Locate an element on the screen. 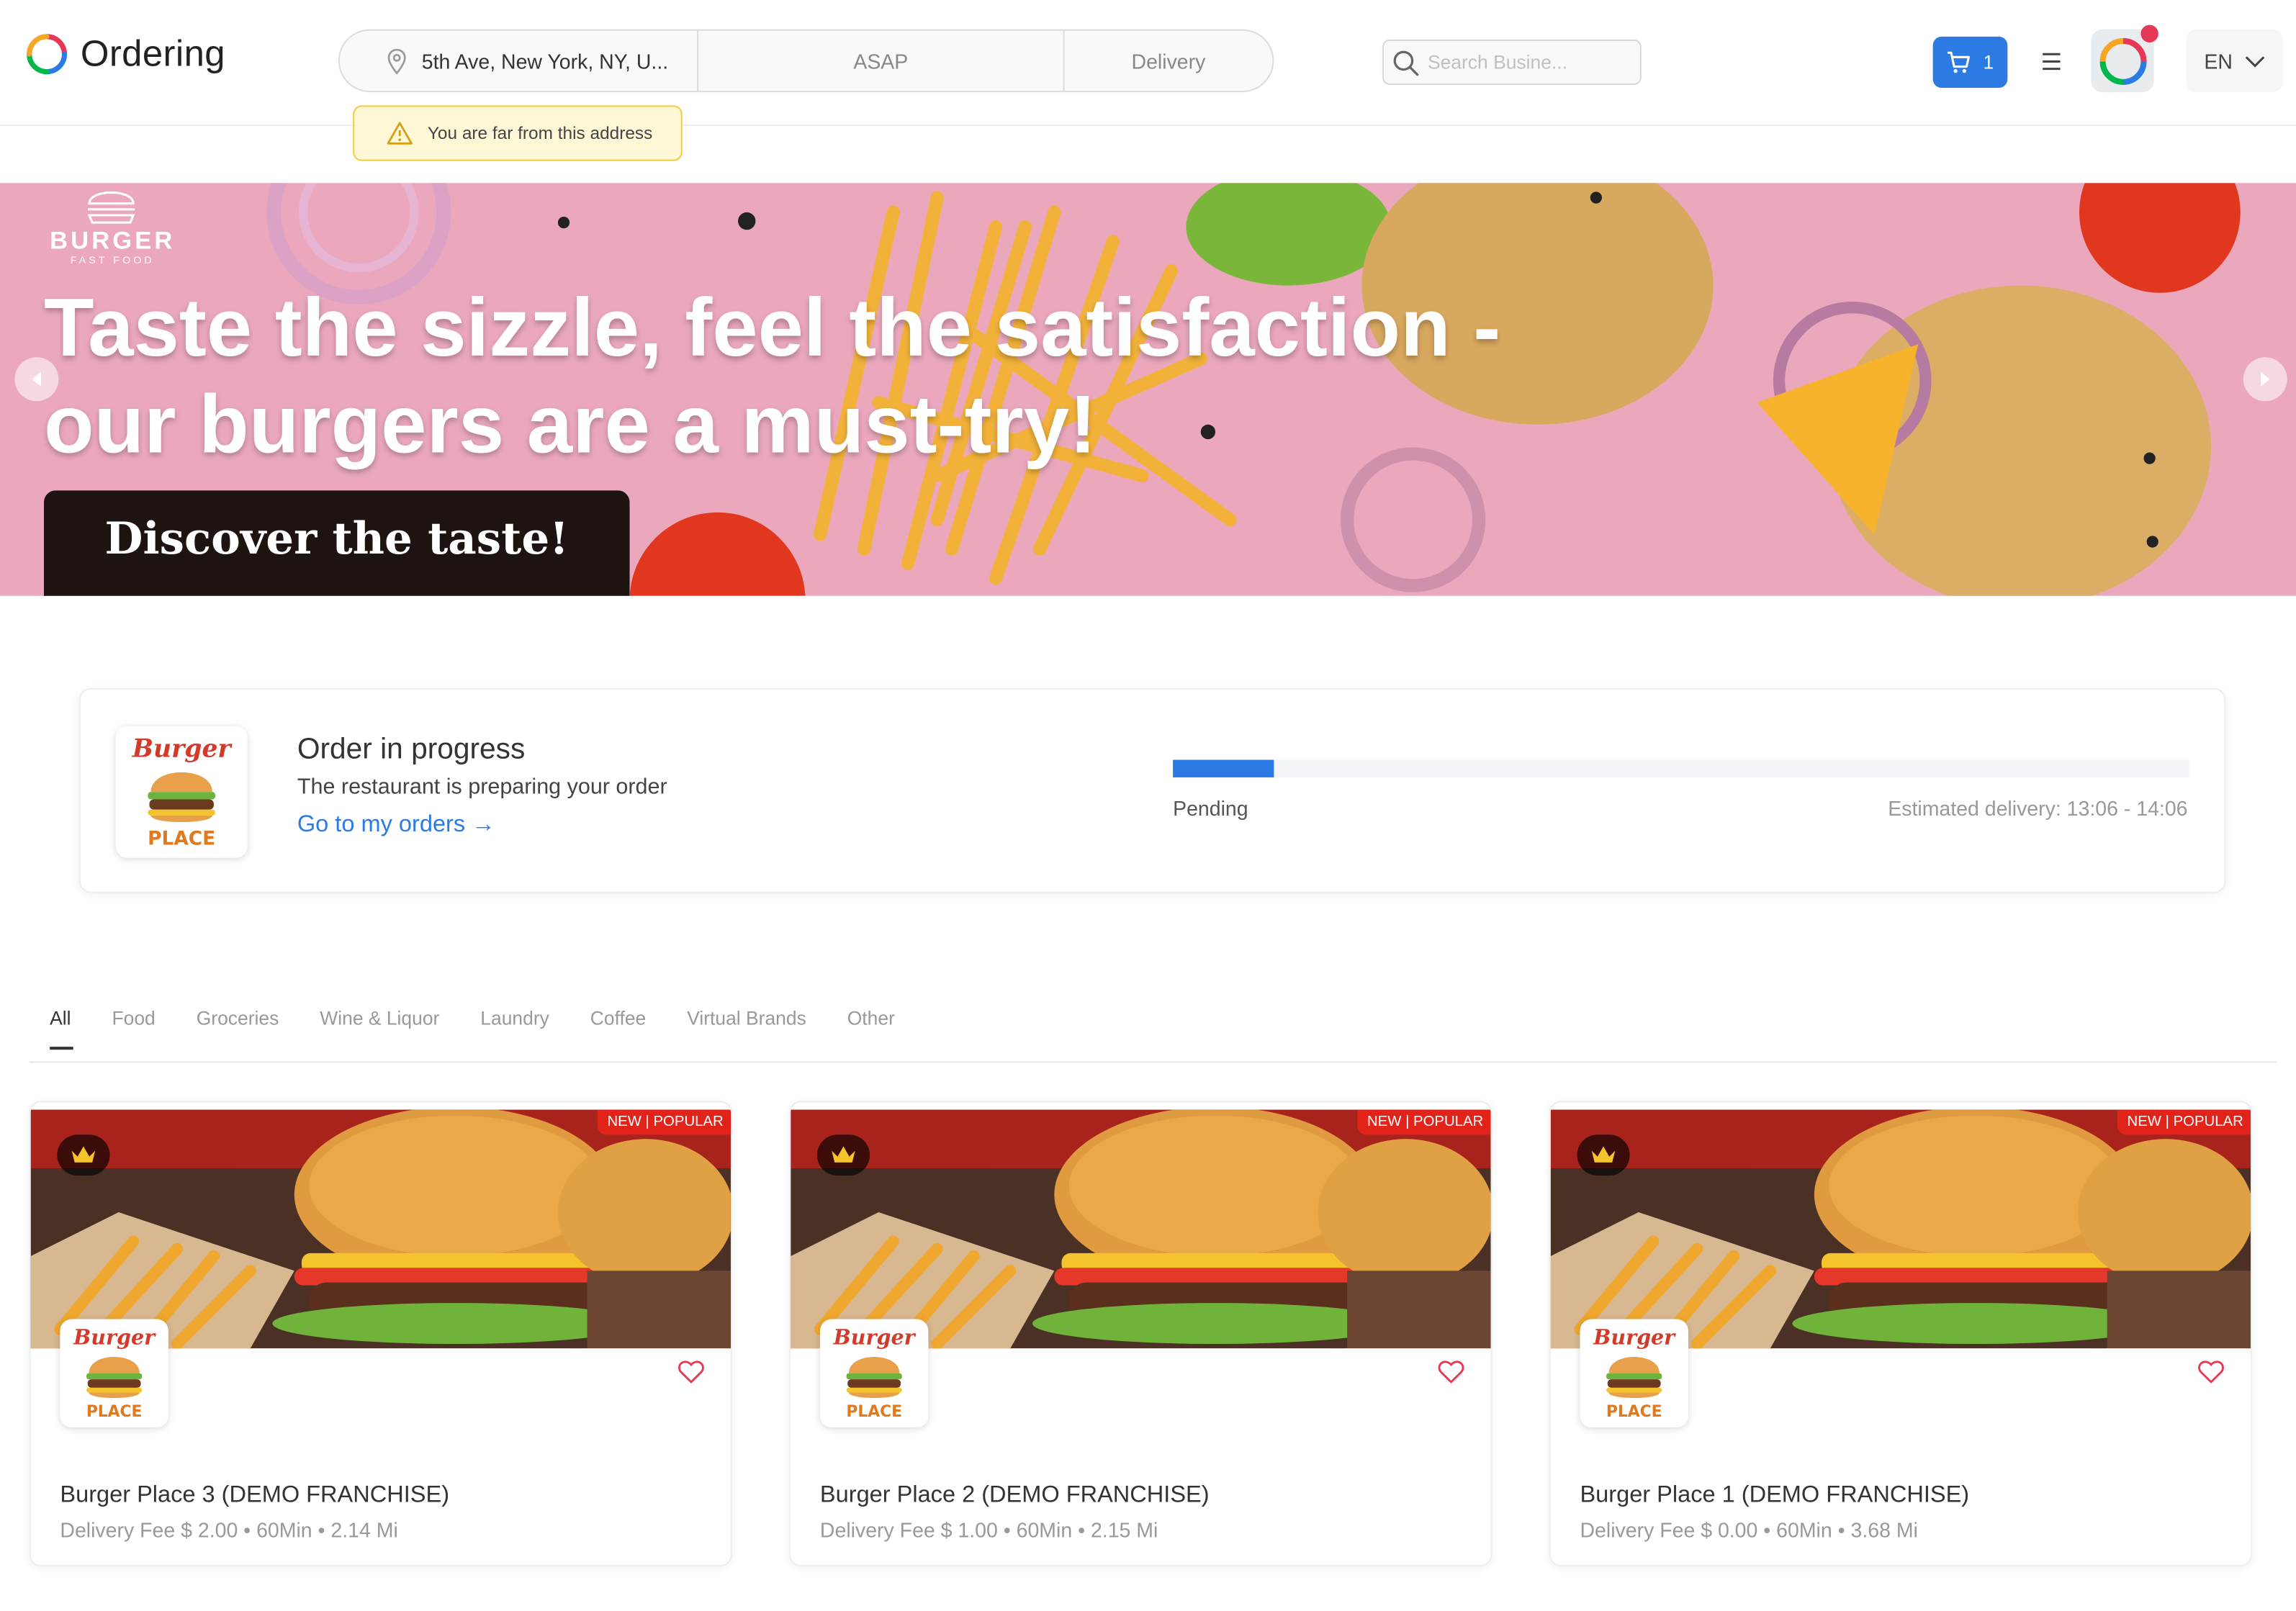  business-name: Burger Place 2 (DEMO FRANCHISE) is located at coordinates (1015, 1496).